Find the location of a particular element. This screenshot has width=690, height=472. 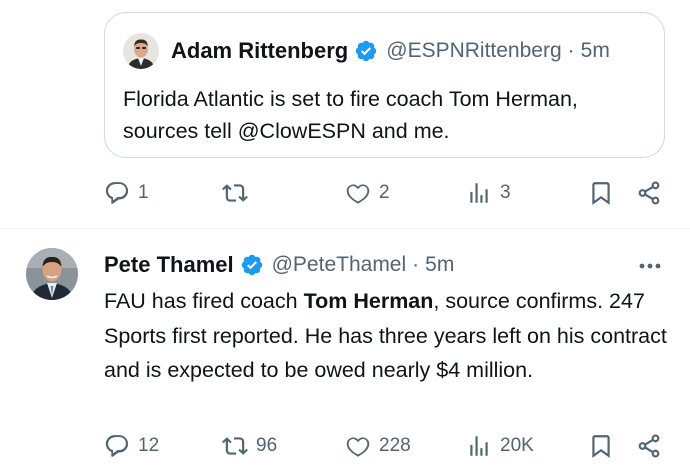

tweet-header: Pete Thamel @PeteThamel · 5m is located at coordinates (279, 265).